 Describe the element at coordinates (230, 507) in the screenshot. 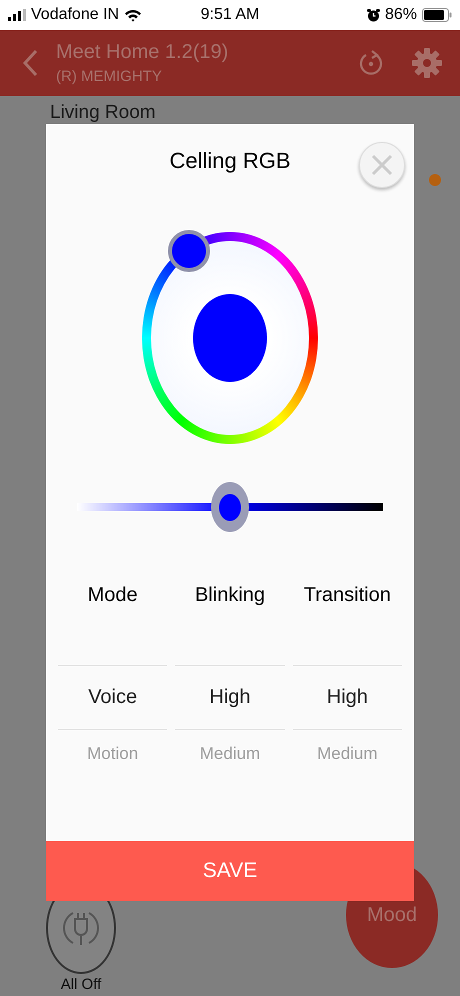

I see `slider-thumb` at that location.